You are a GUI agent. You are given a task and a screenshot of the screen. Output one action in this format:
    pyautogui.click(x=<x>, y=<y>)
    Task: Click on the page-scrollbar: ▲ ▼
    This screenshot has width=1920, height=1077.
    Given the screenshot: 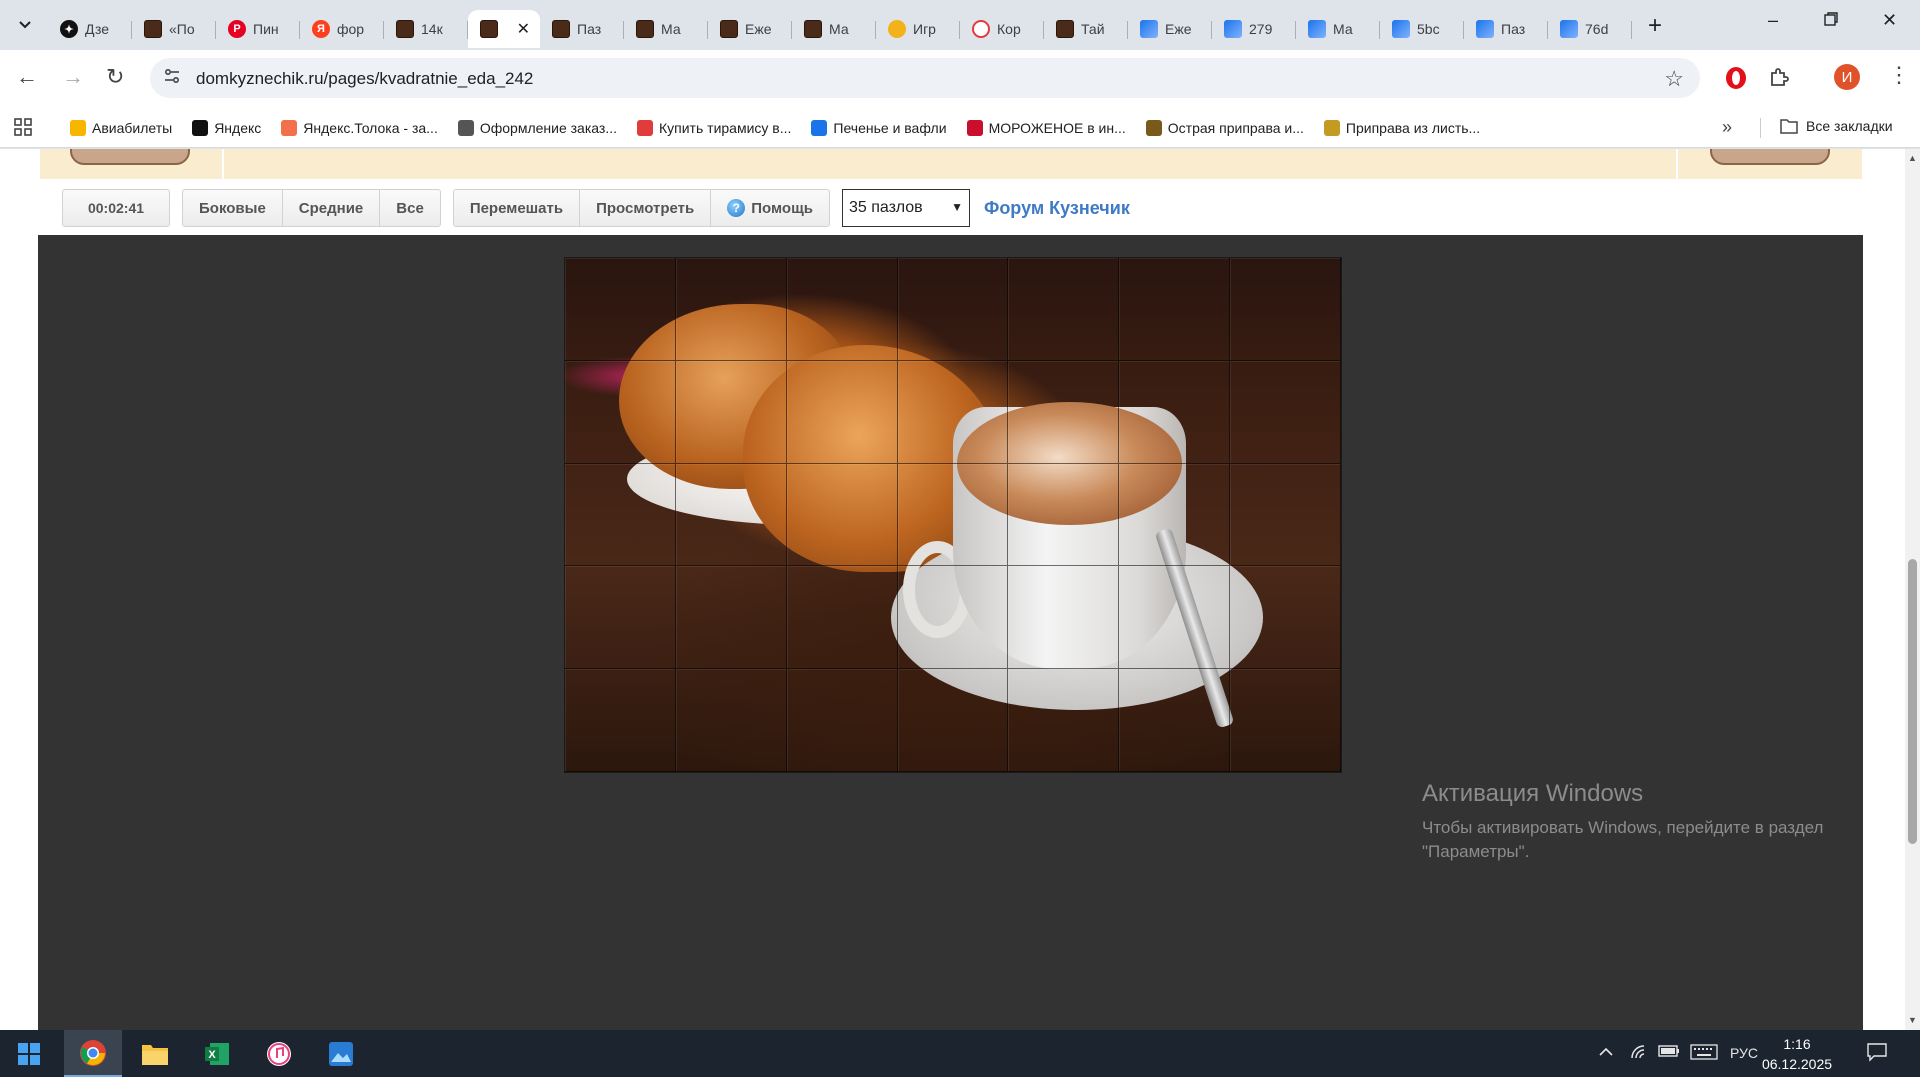 What is the action you would take?
    pyautogui.click(x=1912, y=589)
    